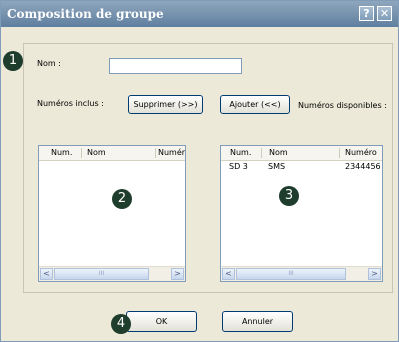 The height and width of the screenshot is (342, 399). Describe the element at coordinates (238, 166) in the screenshot. I see `cell-num: SD 3` at that location.